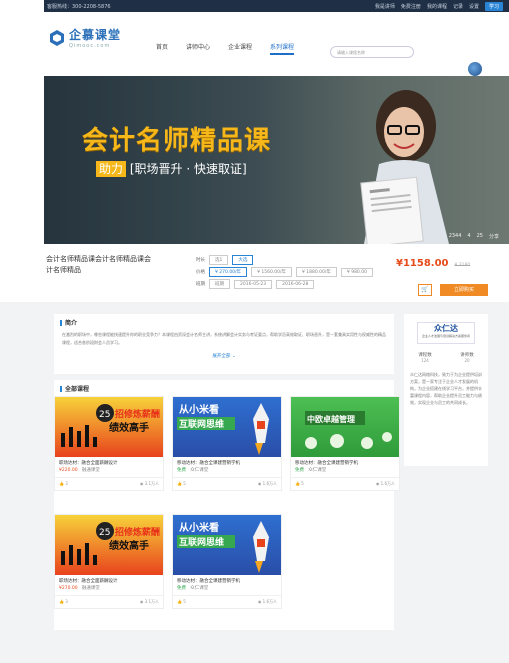 Image resolution: width=509 pixels, height=663 pixels. I want to click on intro-title: 简介, so click(224, 322).